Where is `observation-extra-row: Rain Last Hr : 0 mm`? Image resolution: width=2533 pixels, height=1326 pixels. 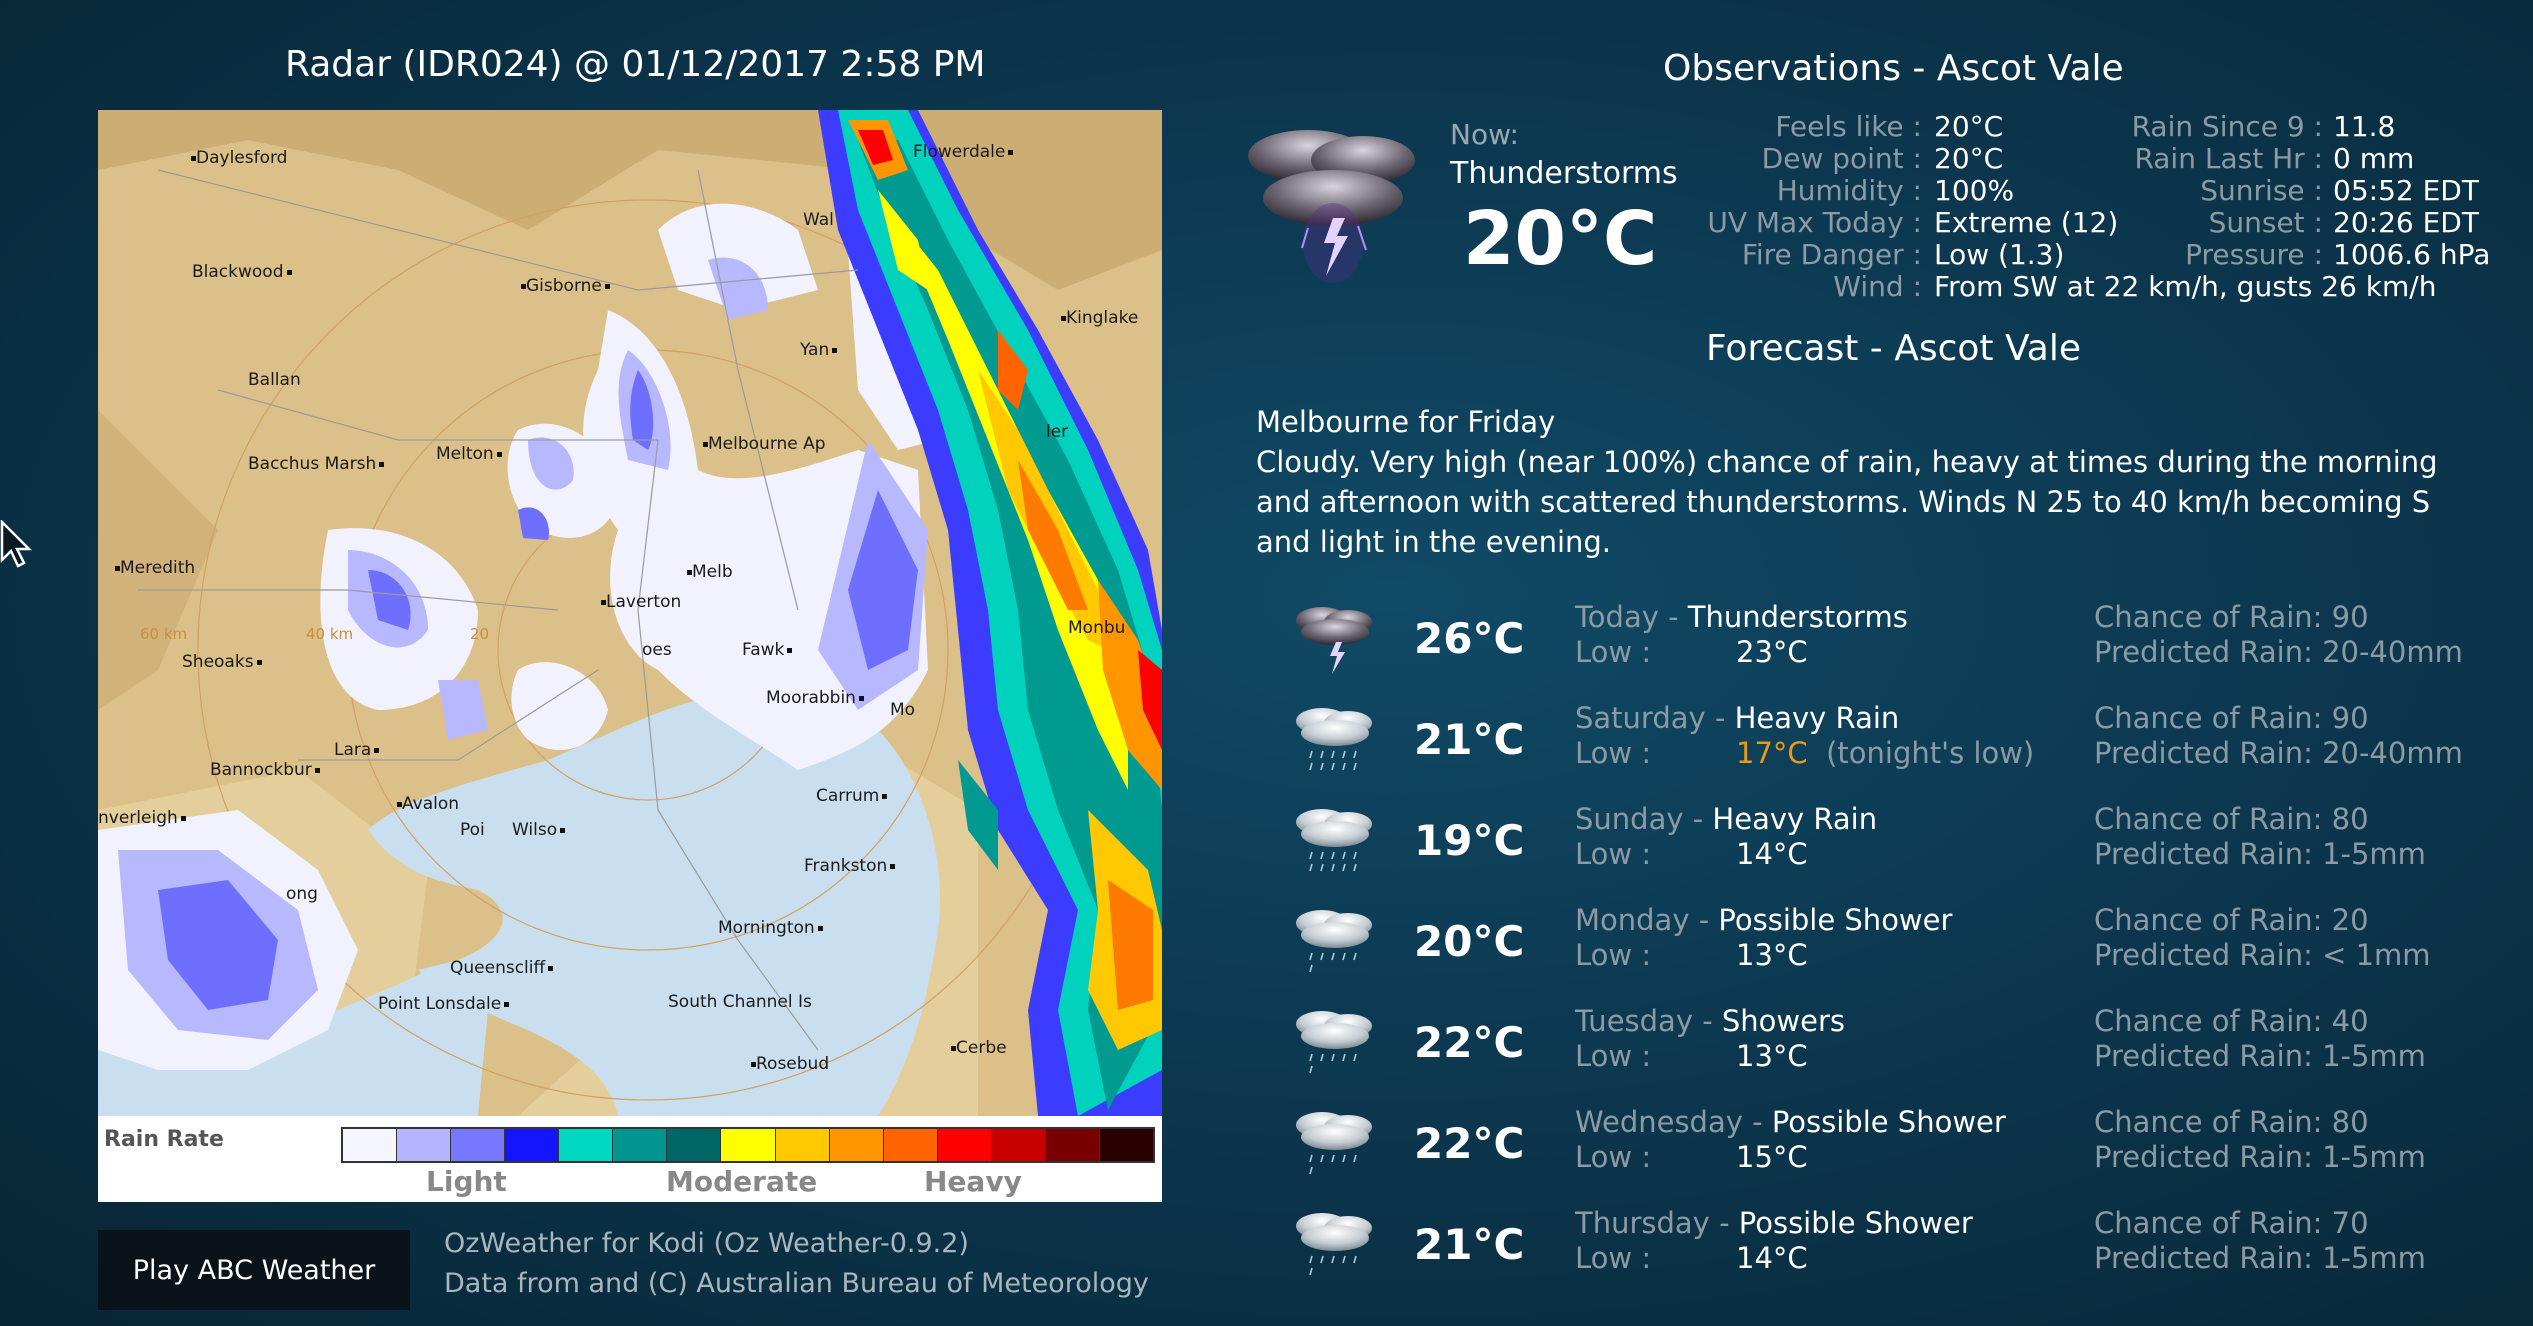
observation-extra-row: Rain Last Hr : 0 mm is located at coordinates (1207, 158).